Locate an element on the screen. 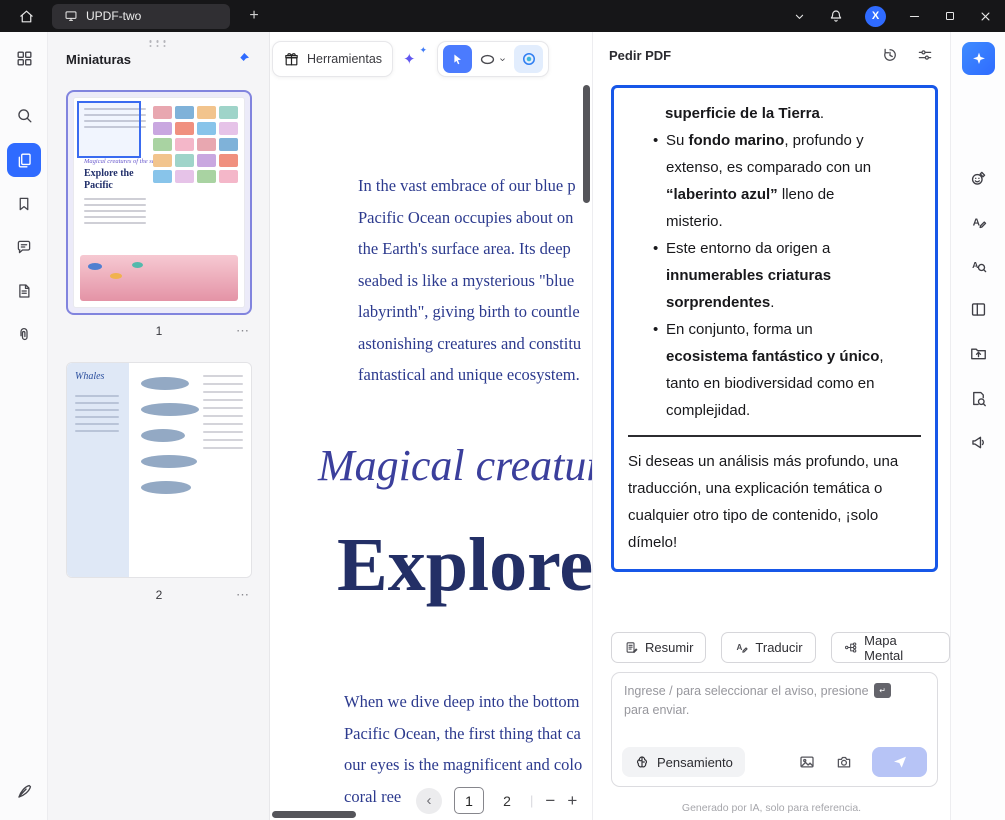 This screenshot has height=820, width=1005. thumbnails-panel-button is located at coordinates (24, 160).